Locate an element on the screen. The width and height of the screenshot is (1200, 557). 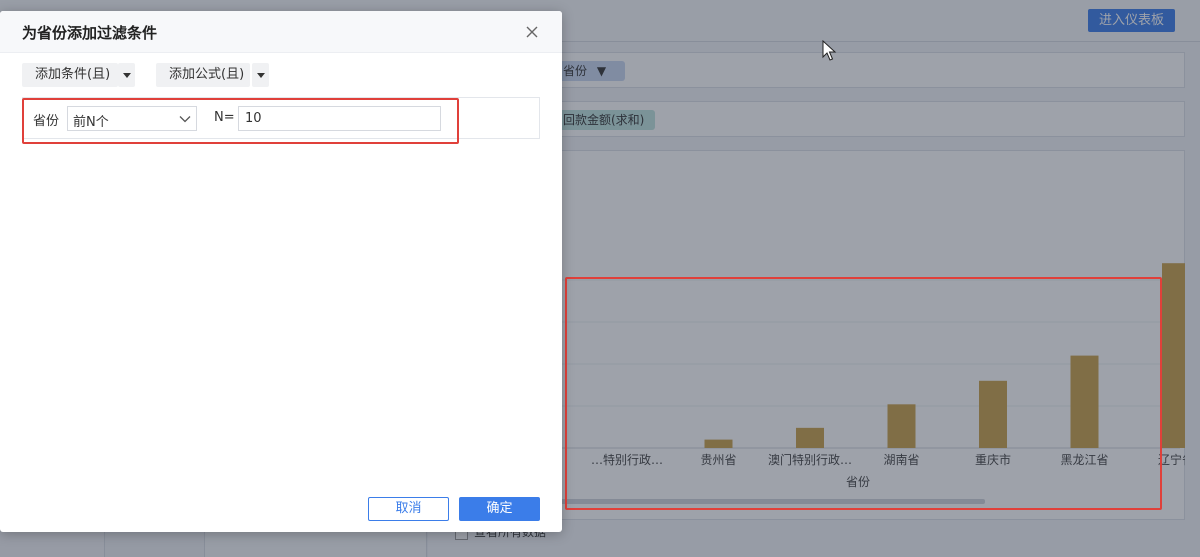
add-formula-dropdown-icon is located at coordinates (260, 75).